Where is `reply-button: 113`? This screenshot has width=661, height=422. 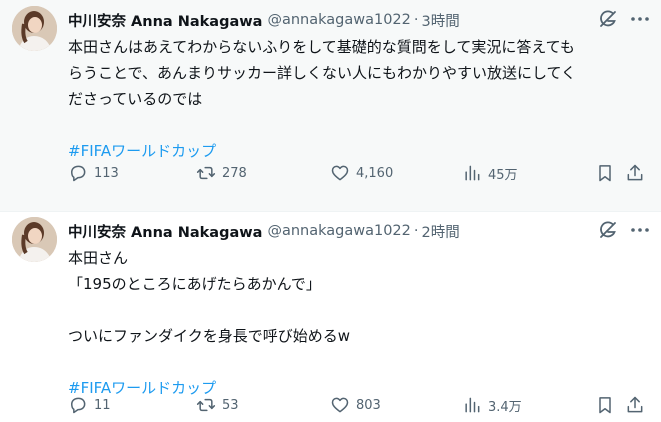 reply-button: 113 is located at coordinates (93, 173).